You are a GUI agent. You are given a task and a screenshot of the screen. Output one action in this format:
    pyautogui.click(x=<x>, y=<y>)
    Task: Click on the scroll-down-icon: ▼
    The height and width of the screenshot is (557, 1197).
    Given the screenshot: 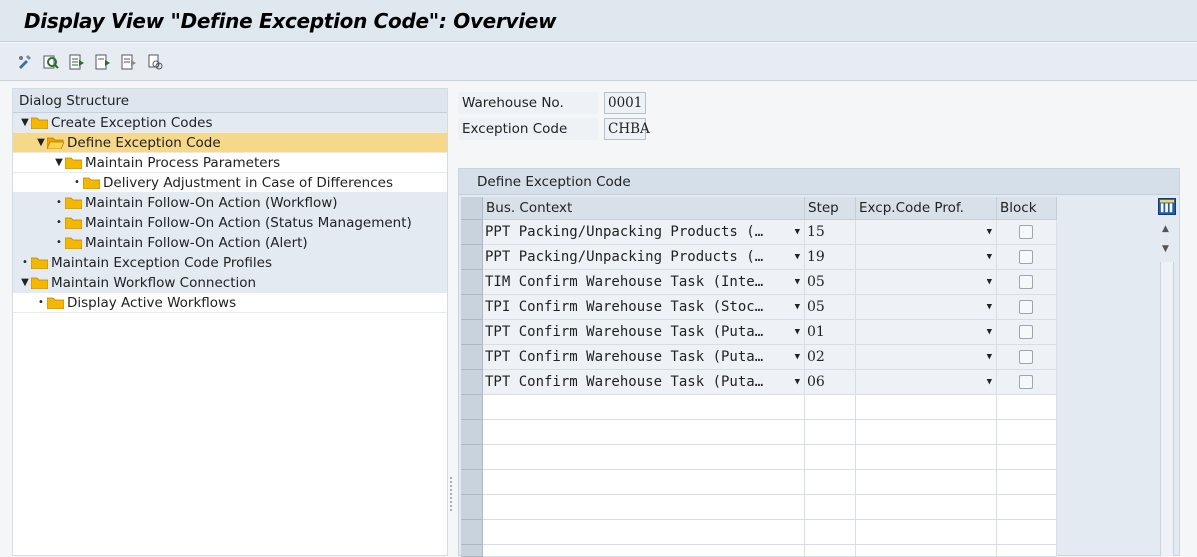 What is the action you would take?
    pyautogui.click(x=1165, y=249)
    